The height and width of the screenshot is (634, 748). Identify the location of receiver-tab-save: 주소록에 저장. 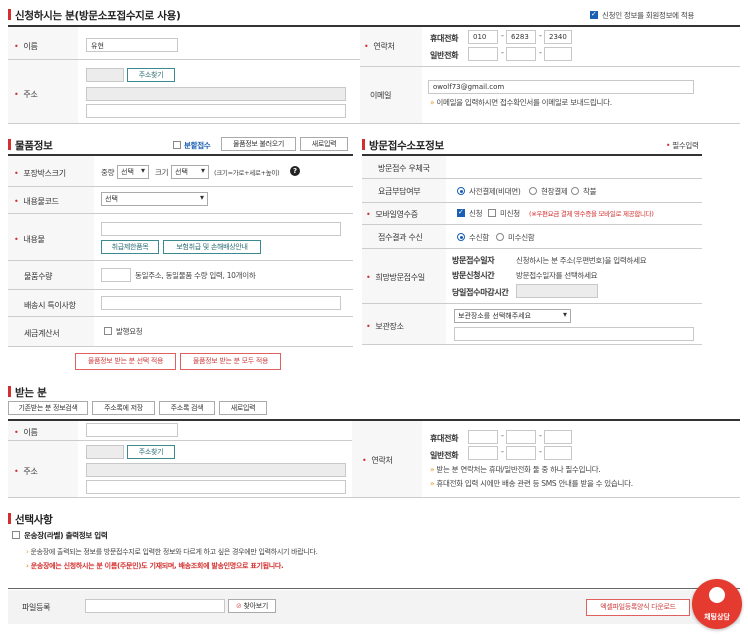
(123, 408).